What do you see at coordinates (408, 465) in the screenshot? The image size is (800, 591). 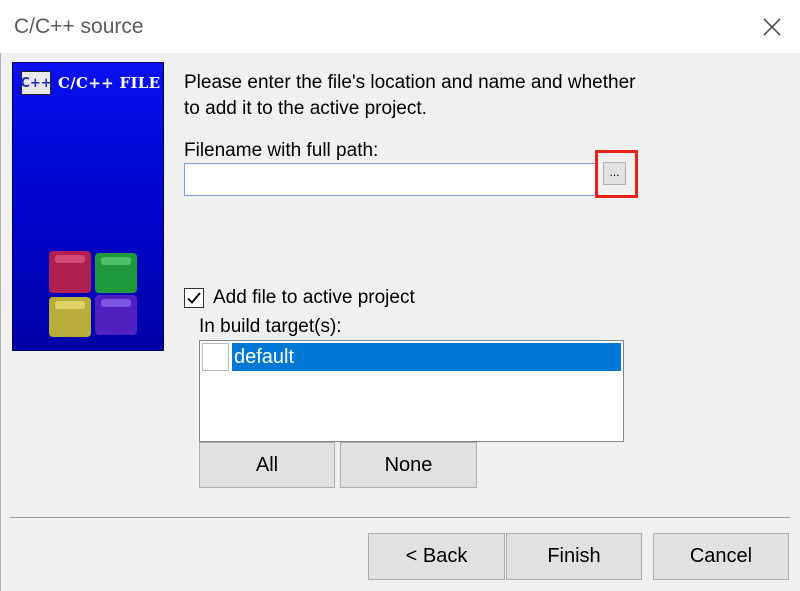 I see `select-none-button: None` at bounding box center [408, 465].